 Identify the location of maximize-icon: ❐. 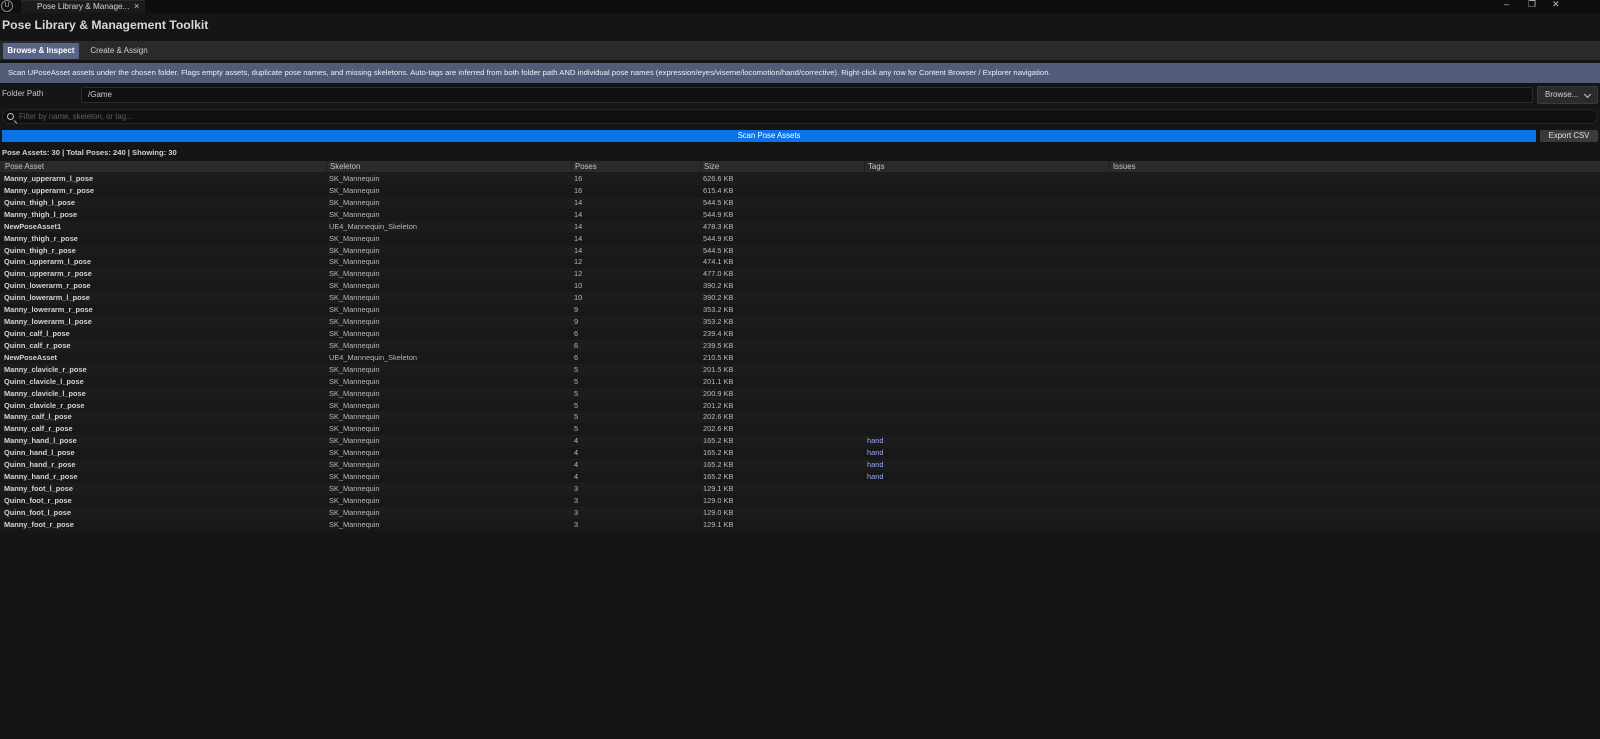
(1532, 5).